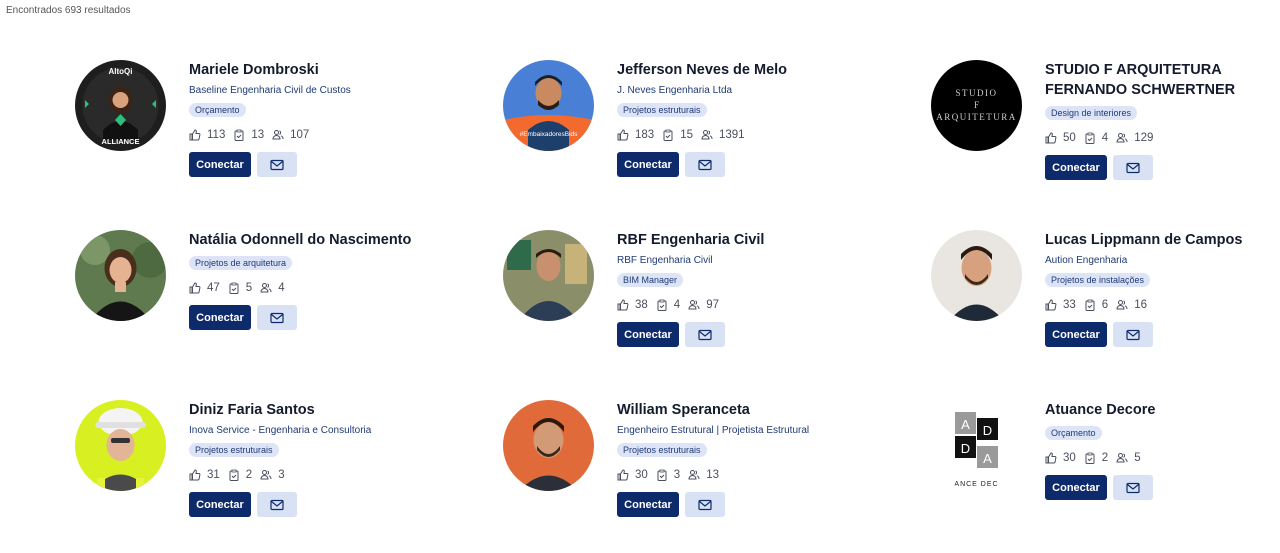 The width and height of the screenshot is (1280, 553). Describe the element at coordinates (677, 305) in the screenshot. I see `projects-count: 4` at that location.